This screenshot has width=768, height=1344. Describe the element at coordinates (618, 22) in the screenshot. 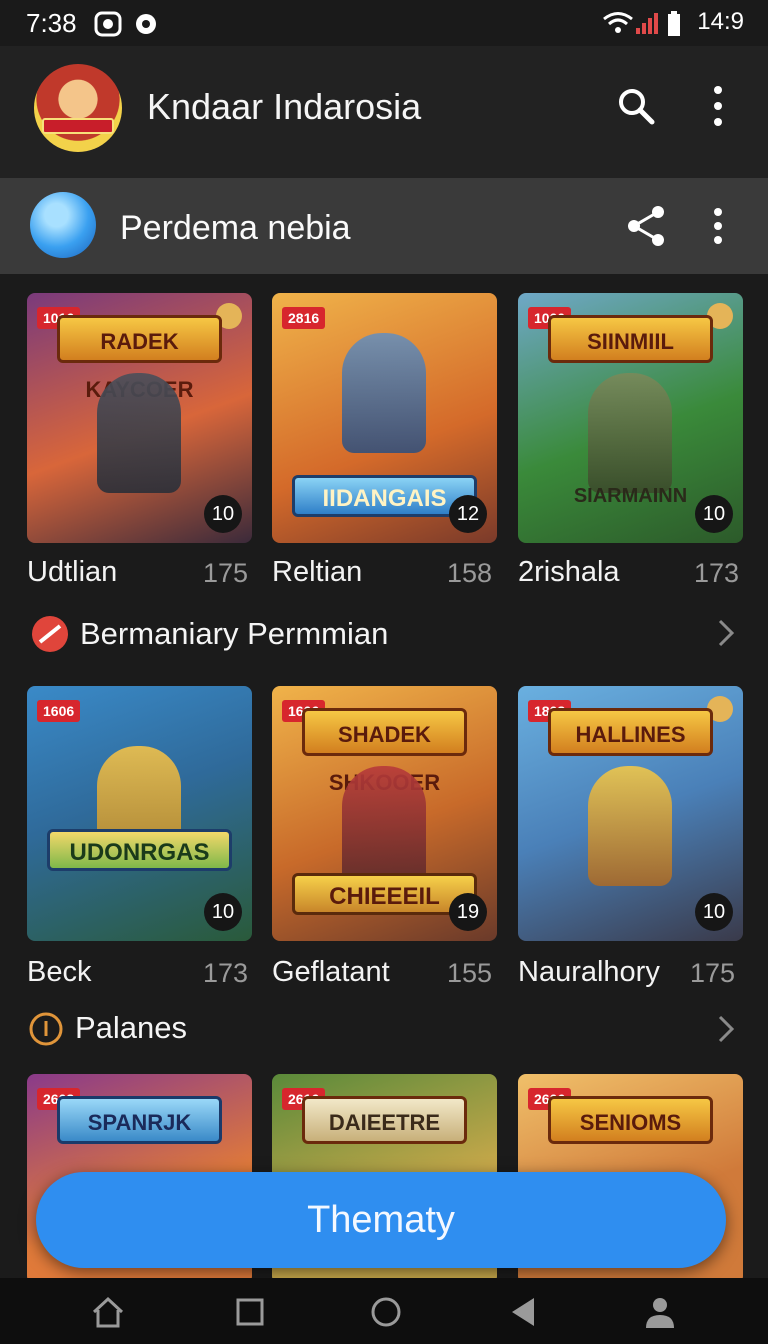

I see `wifi-icon` at that location.